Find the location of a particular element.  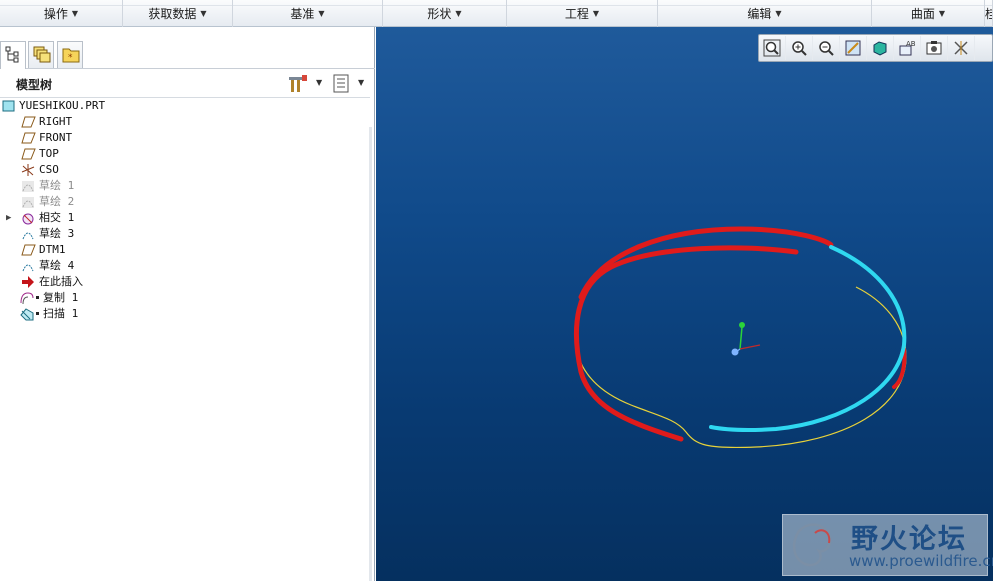

tree-node-intersect-1: ▶ 相交 1 is located at coordinates (180, 218).